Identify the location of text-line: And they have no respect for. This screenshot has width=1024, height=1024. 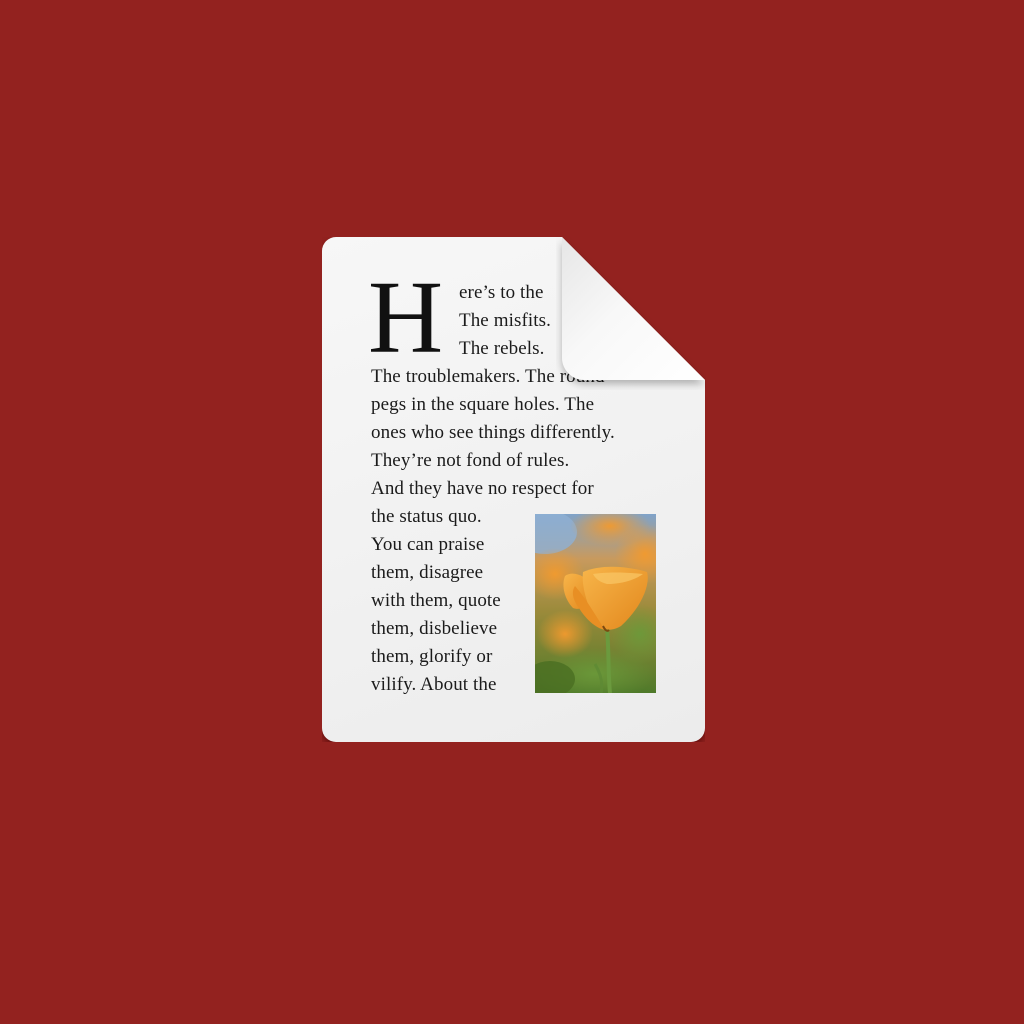
(482, 488).